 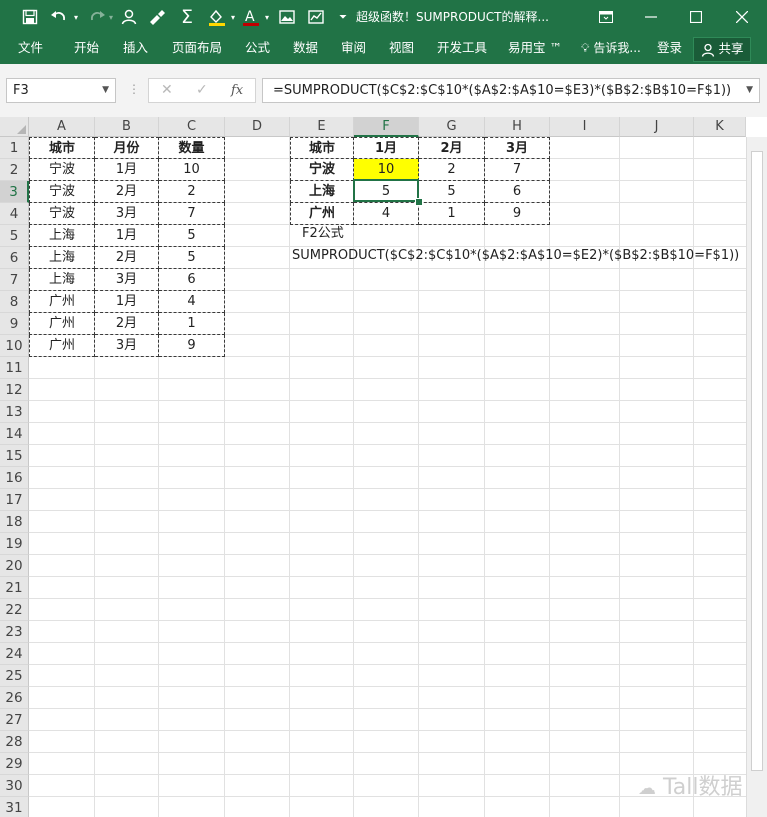 What do you see at coordinates (742, 17) in the screenshot?
I see `close-icon` at bounding box center [742, 17].